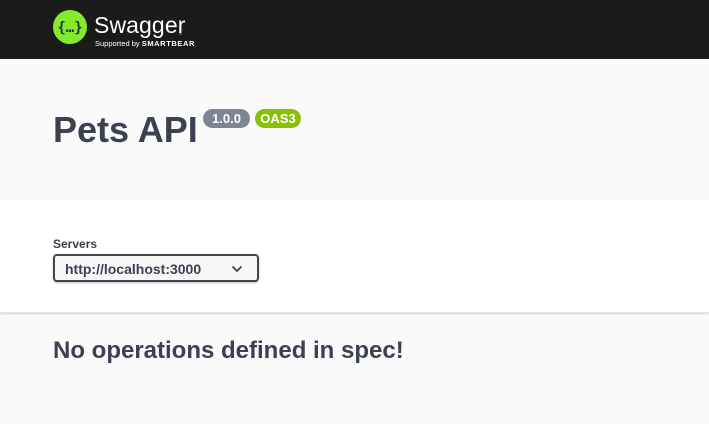 The width and height of the screenshot is (709, 424). What do you see at coordinates (140, 25) in the screenshot?
I see `logo-wordmark: Swagger` at bounding box center [140, 25].